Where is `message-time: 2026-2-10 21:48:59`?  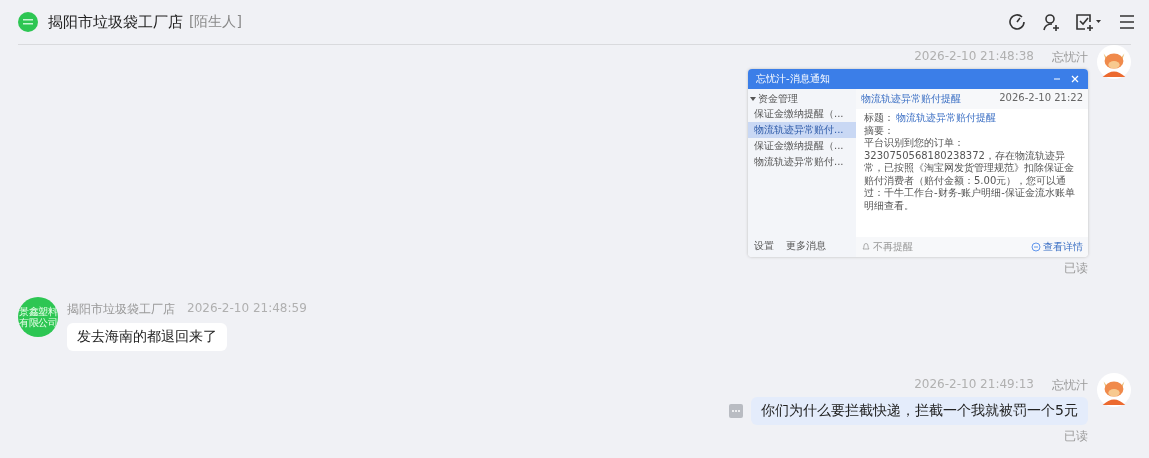
message-time: 2026-2-10 21:48:59 is located at coordinates (247, 309).